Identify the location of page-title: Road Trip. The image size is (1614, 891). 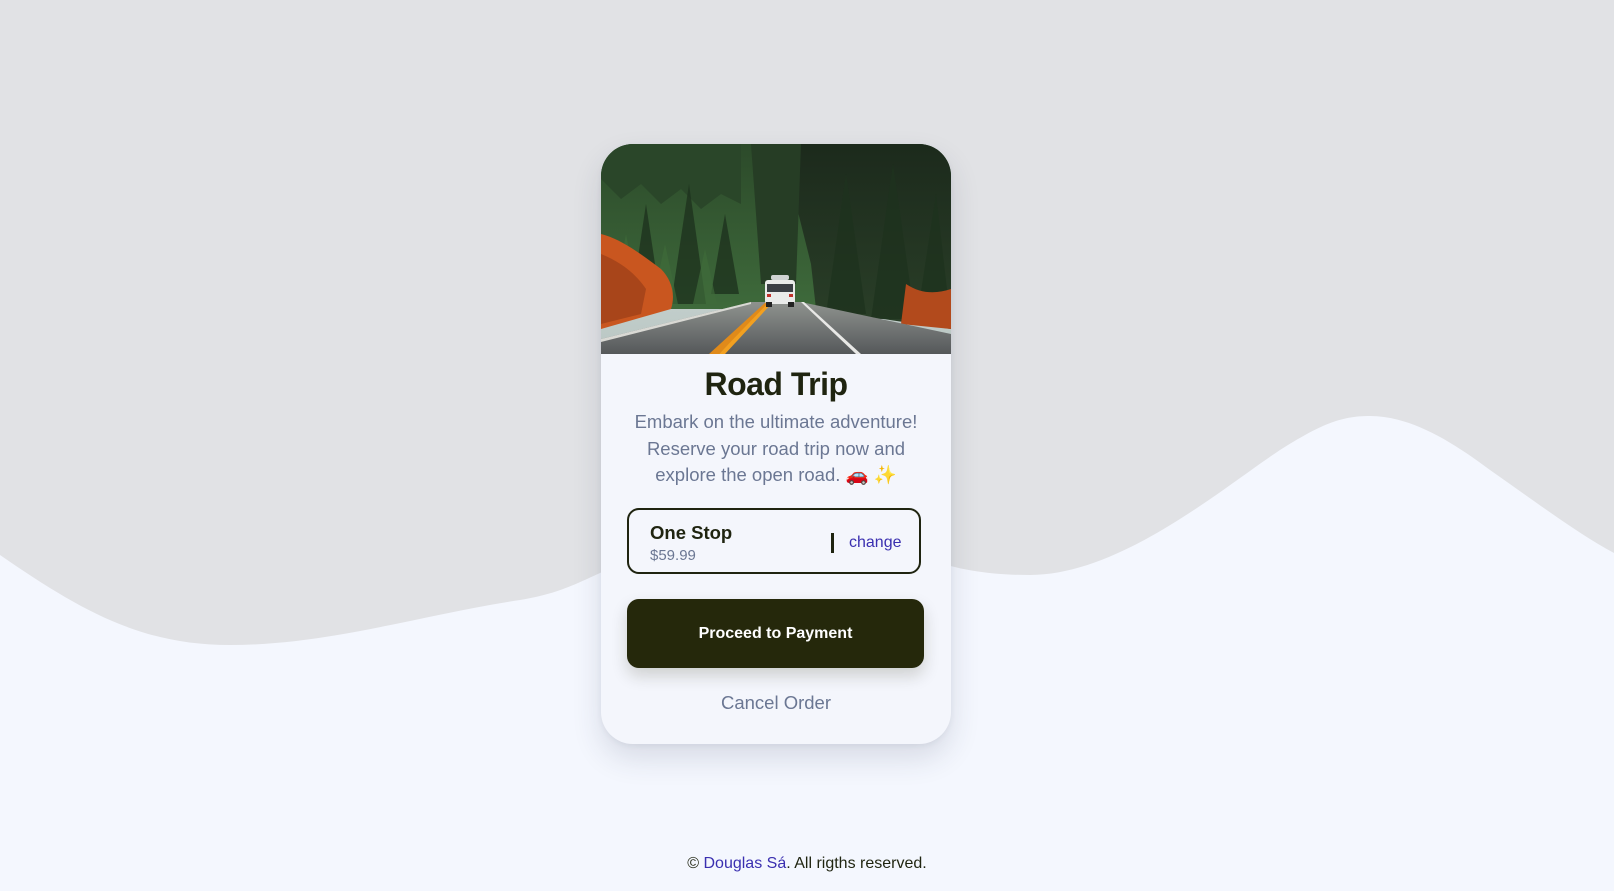
(776, 384).